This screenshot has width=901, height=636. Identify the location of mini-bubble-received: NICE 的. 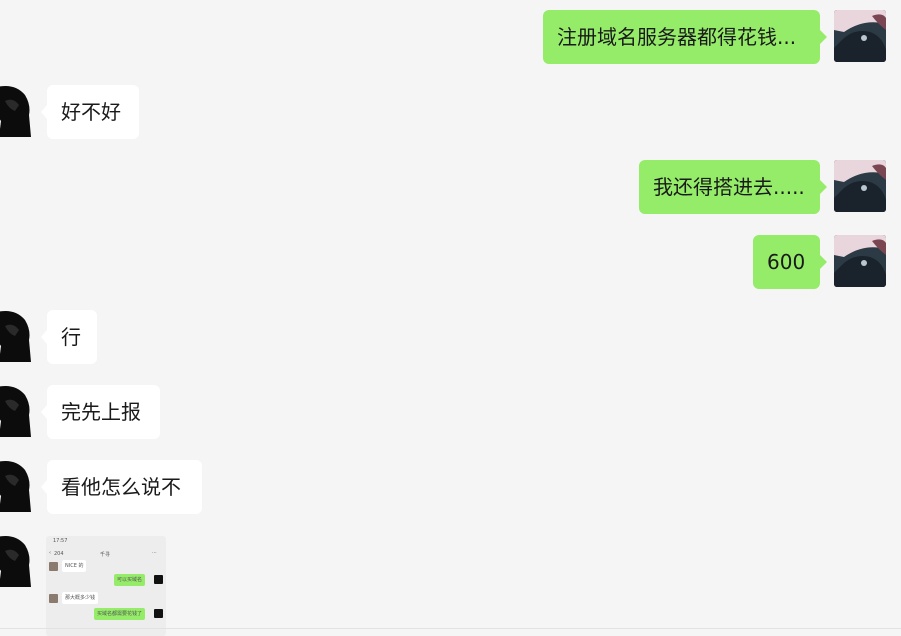
(74, 566).